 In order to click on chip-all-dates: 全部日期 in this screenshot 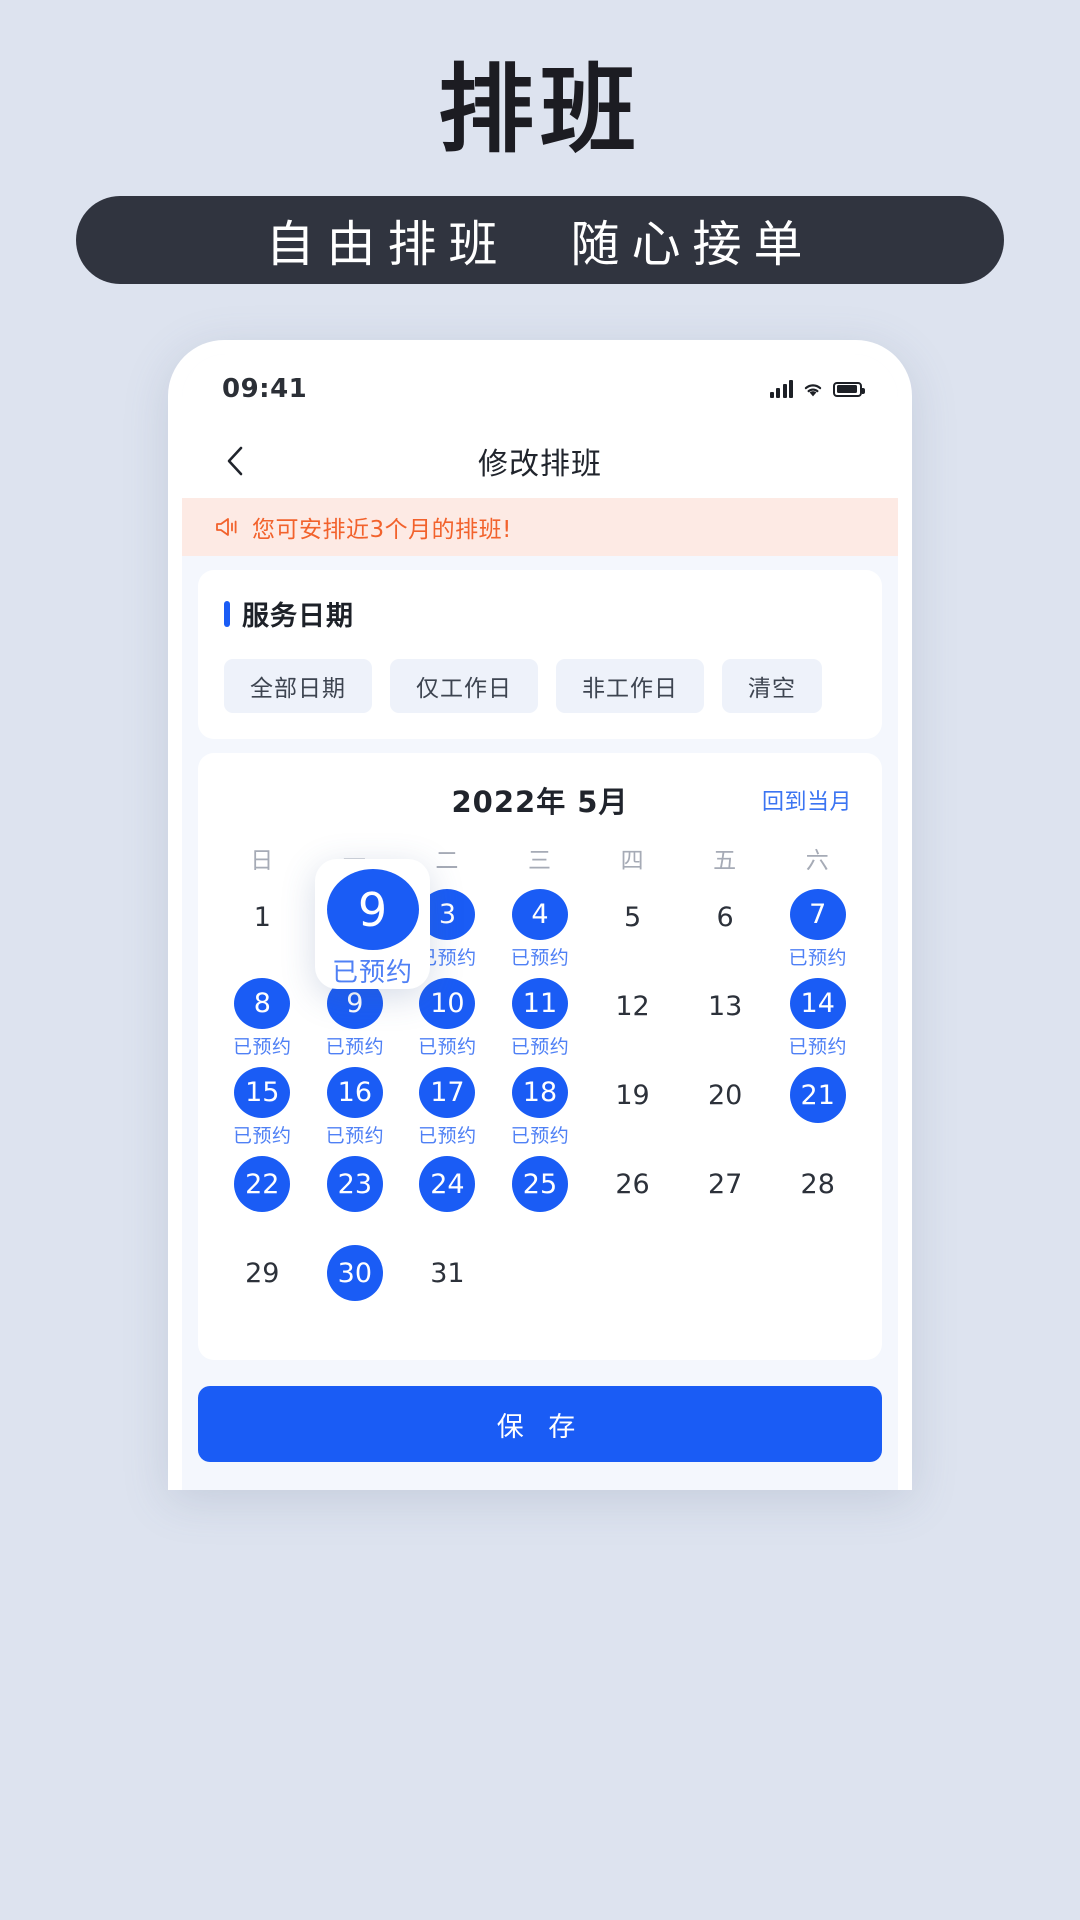, I will do `click(298, 686)`.